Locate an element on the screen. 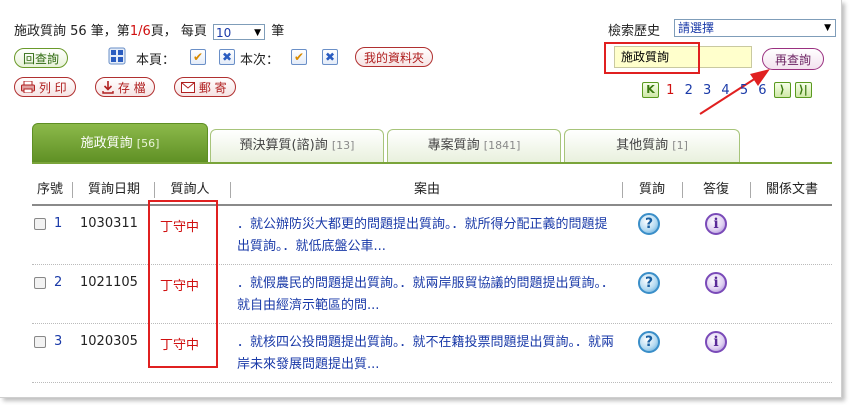 The height and width of the screenshot is (405, 850). page-link-5: 5 is located at coordinates (744, 90).